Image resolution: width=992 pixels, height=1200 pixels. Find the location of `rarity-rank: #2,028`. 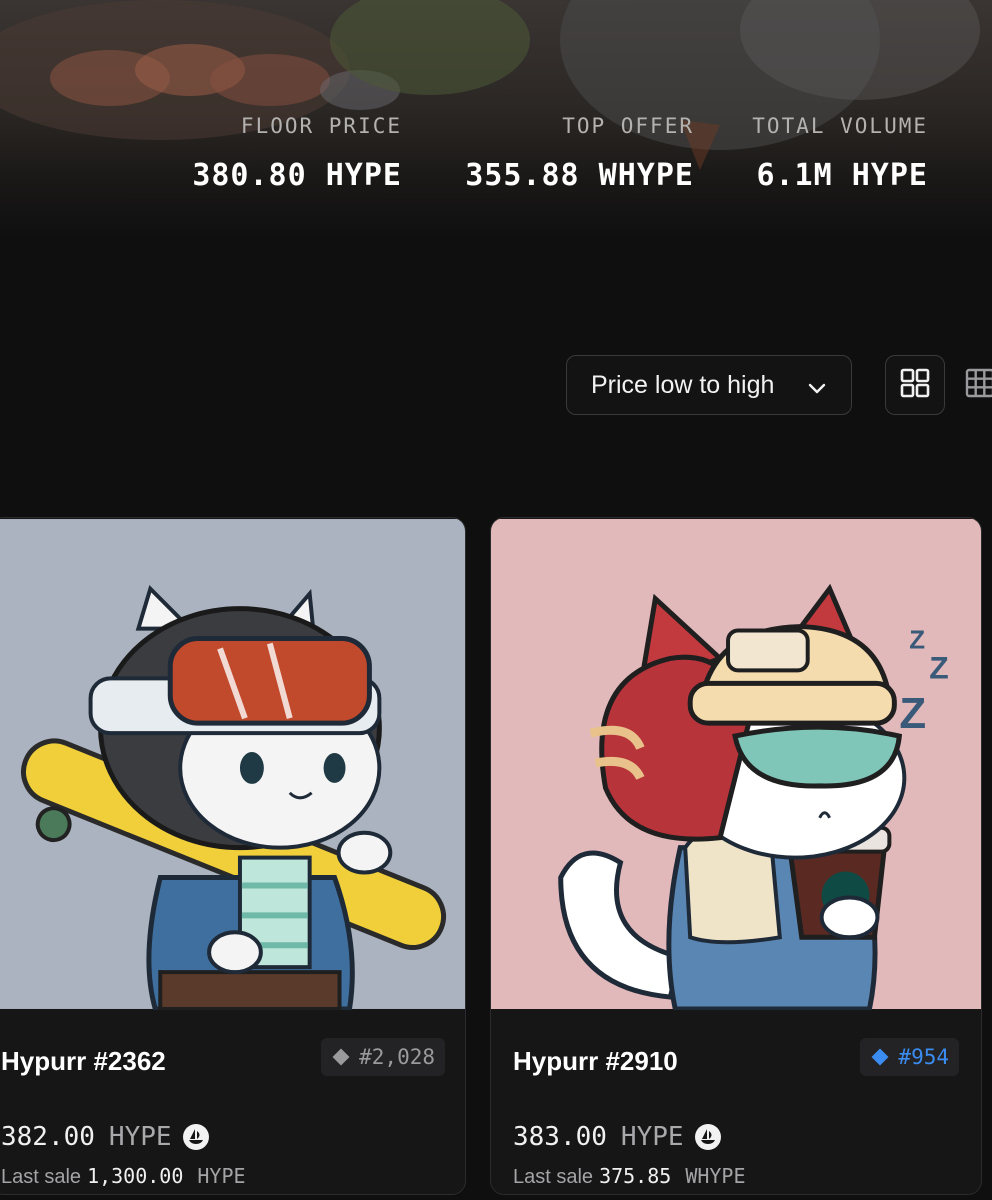

rarity-rank: #2,028 is located at coordinates (397, 1057).